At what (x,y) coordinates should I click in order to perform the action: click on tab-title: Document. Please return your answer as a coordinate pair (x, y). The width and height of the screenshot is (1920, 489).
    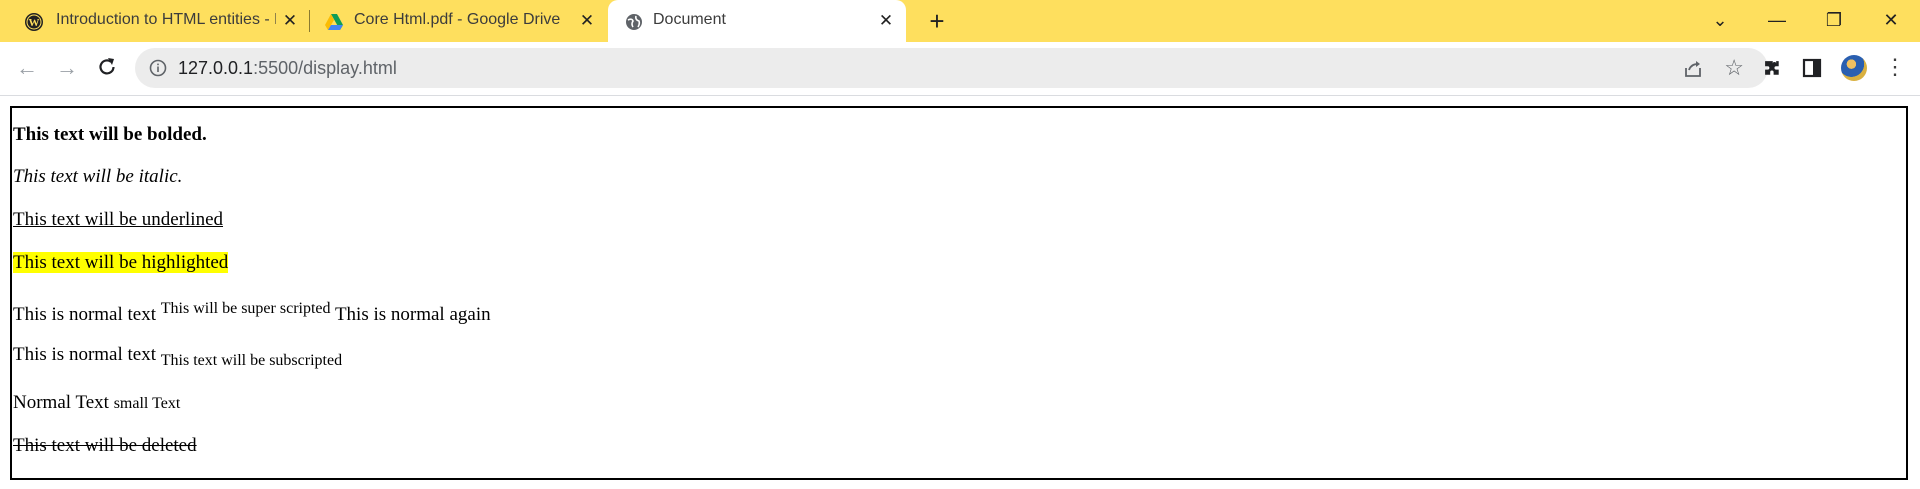
    Looking at the image, I should click on (689, 19).